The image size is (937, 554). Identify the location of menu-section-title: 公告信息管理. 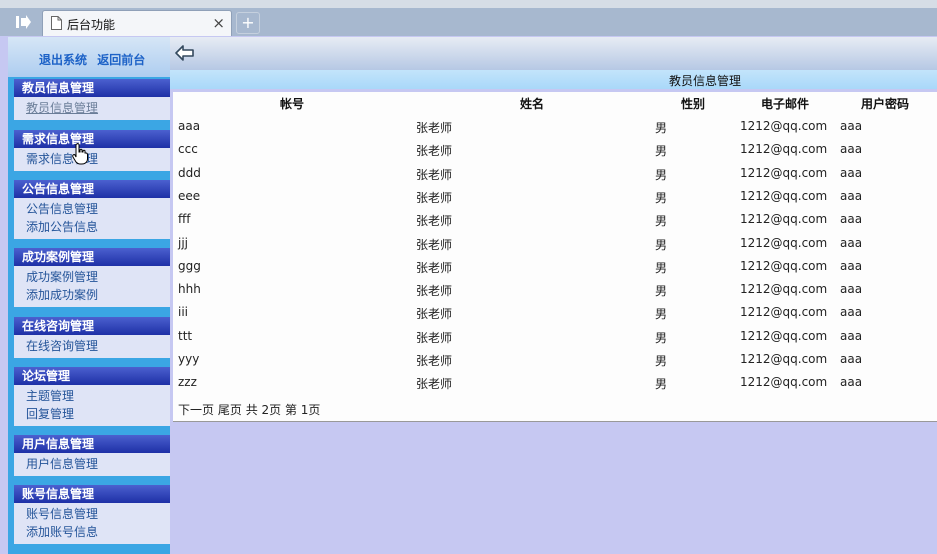
(92, 189).